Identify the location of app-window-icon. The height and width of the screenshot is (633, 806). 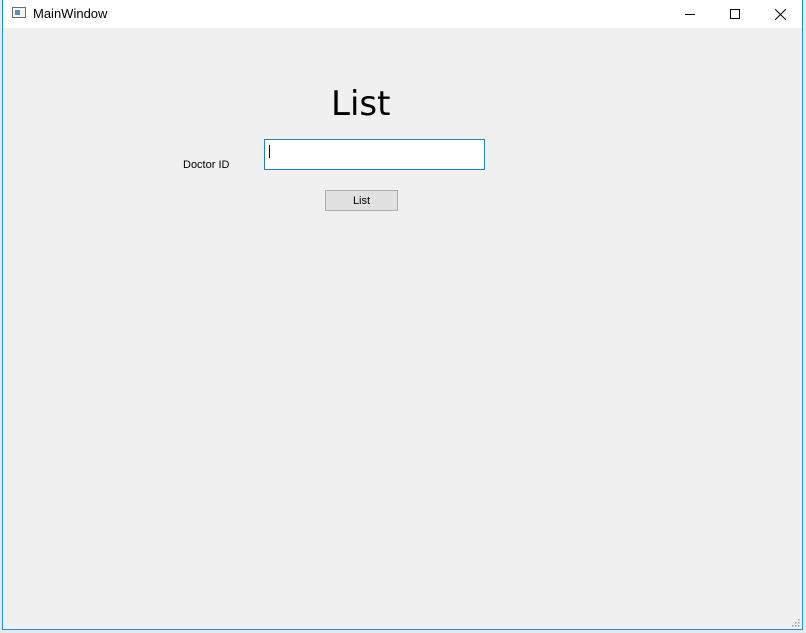
(19, 12).